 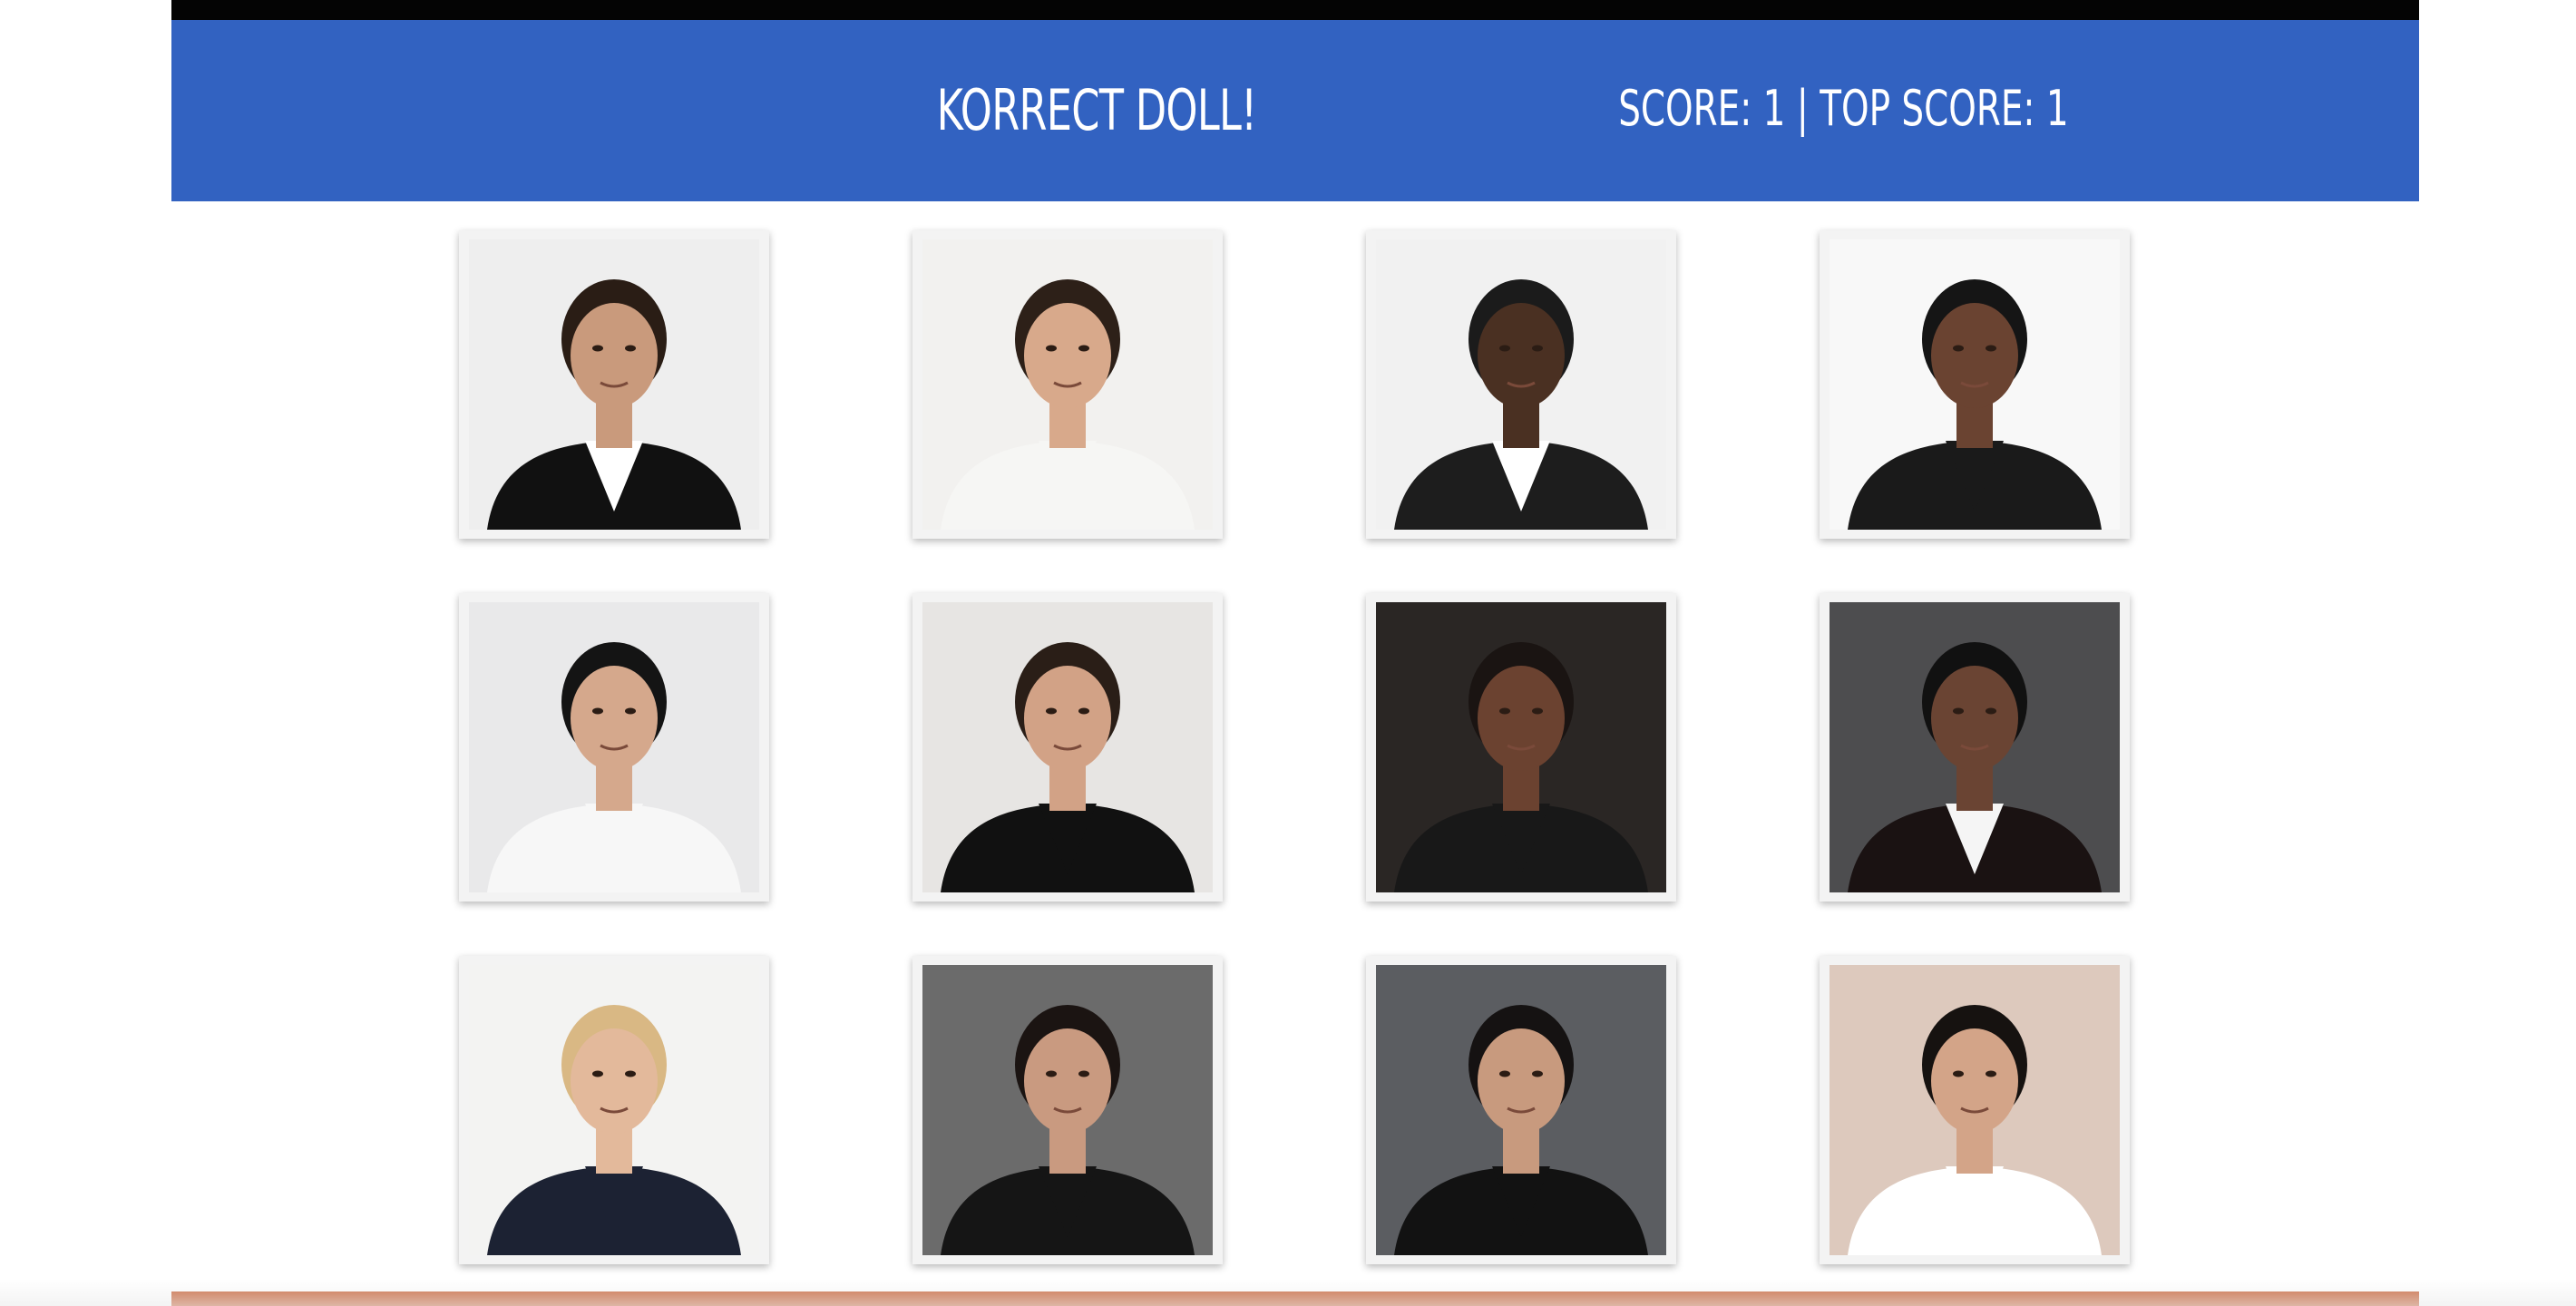 I want to click on score-display: SCORE: 1 | TOP SCORE: 1, so click(x=1843, y=110).